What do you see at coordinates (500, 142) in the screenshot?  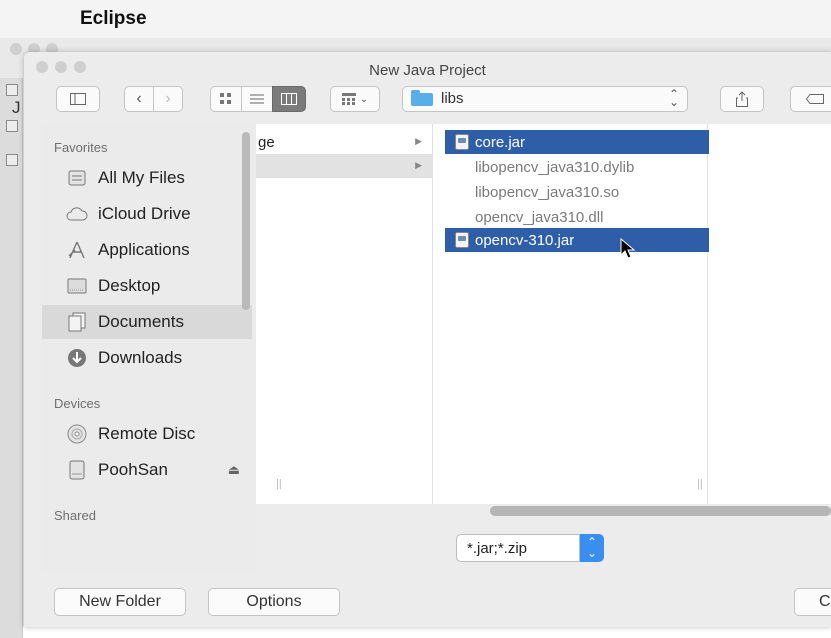 I see `file-name: core.jar` at bounding box center [500, 142].